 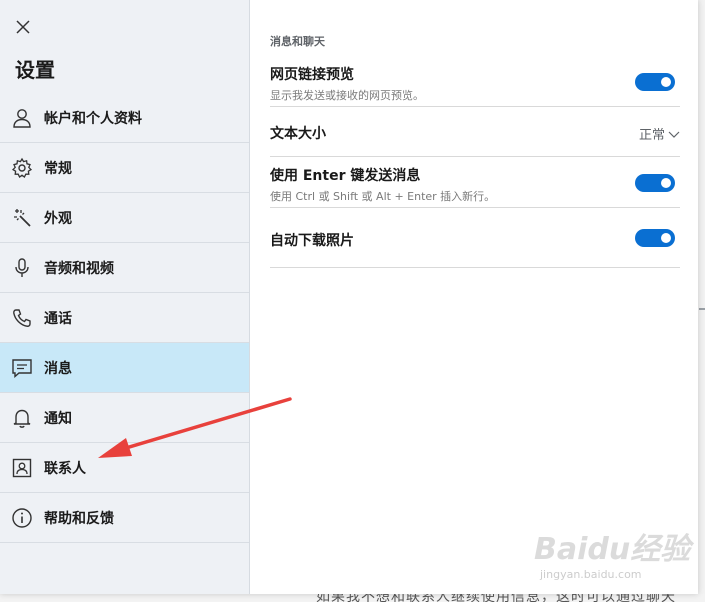 What do you see at coordinates (22, 218) in the screenshot?
I see `magic-wand-icon` at bounding box center [22, 218].